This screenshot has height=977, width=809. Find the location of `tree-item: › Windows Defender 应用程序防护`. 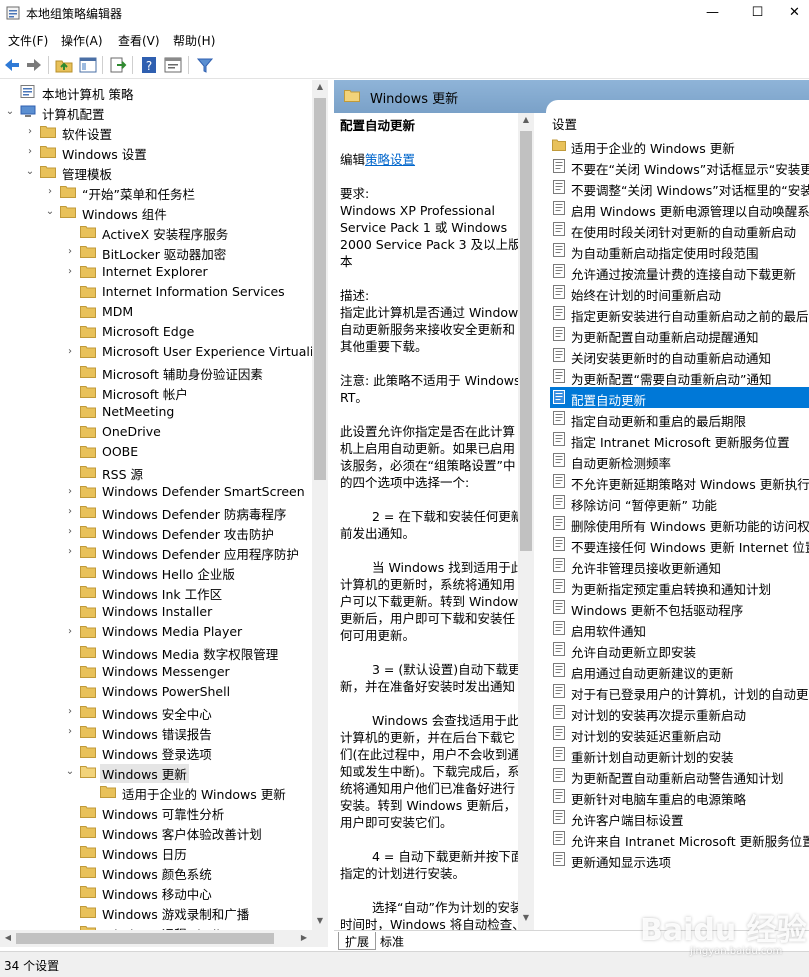

tree-item: › Windows Defender 应用程序防护 is located at coordinates (156, 552).